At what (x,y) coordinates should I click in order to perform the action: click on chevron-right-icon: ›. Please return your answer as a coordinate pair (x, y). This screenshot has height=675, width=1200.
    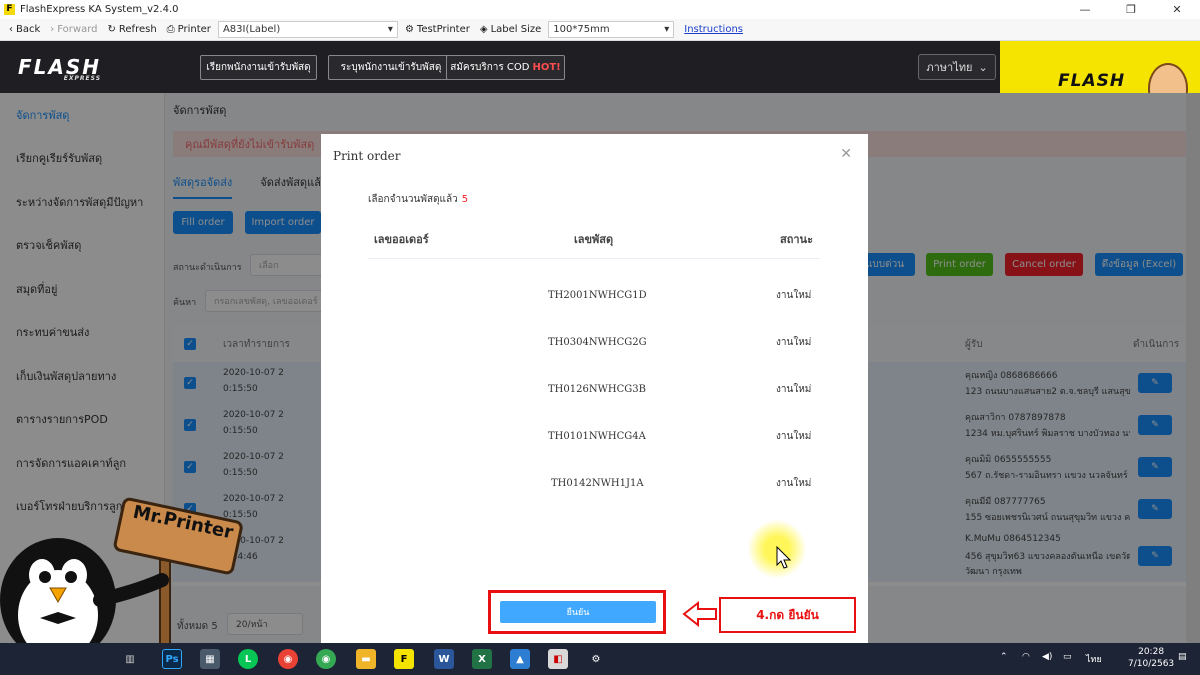
    Looking at the image, I should click on (52, 29).